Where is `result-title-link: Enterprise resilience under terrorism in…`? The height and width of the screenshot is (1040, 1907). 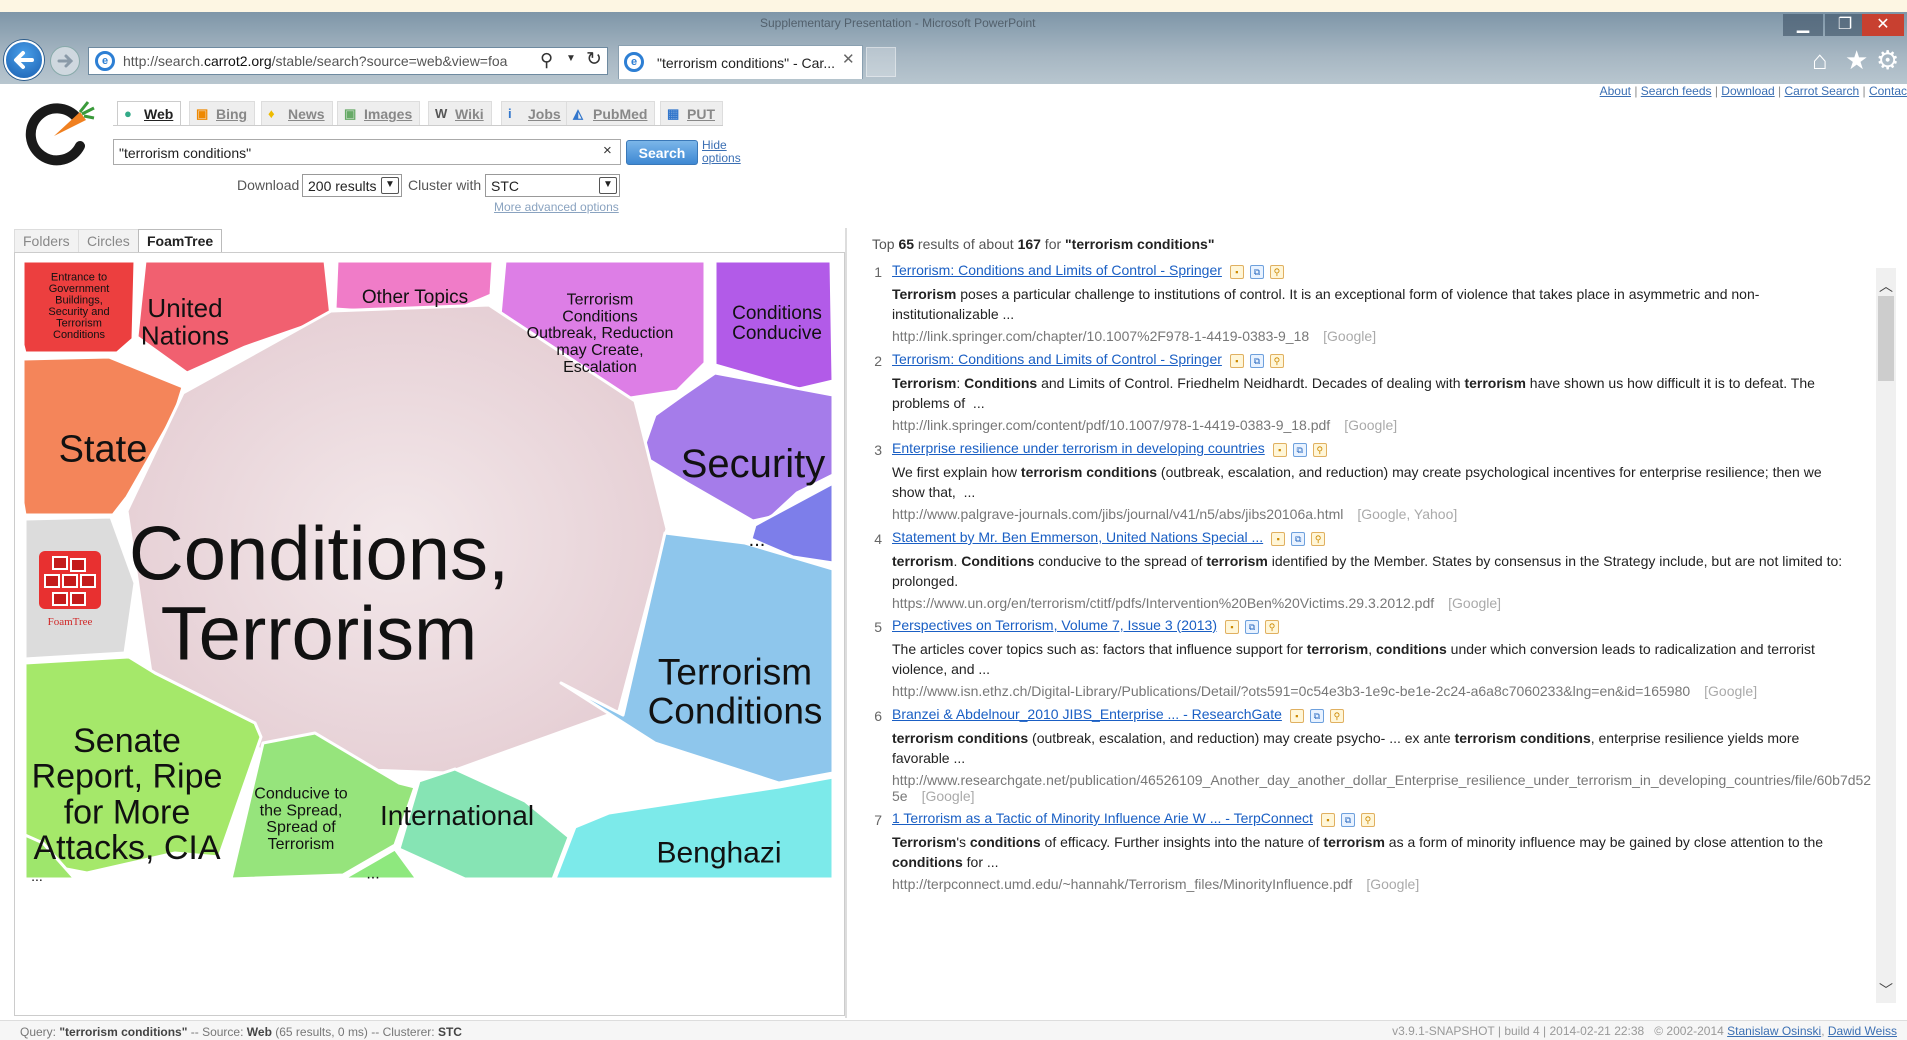 result-title-link: Enterprise resilience under terrorism in… is located at coordinates (1078, 448).